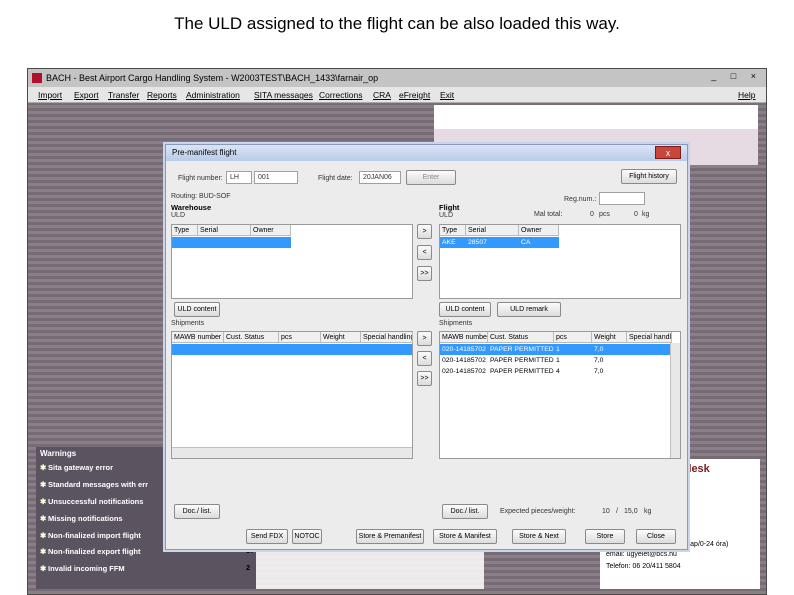 The image size is (794, 595). I want to click on uld-remark-button: ULD remark, so click(529, 309).